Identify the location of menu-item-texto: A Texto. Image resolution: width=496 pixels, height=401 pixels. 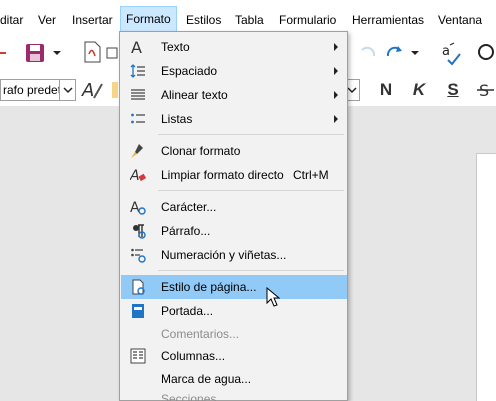
(234, 47).